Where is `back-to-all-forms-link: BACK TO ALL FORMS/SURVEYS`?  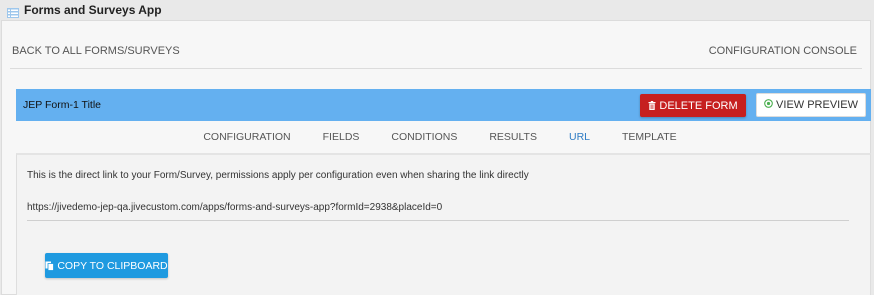 back-to-all-forms-link: BACK TO ALL FORMS/SURVEYS is located at coordinates (96, 51).